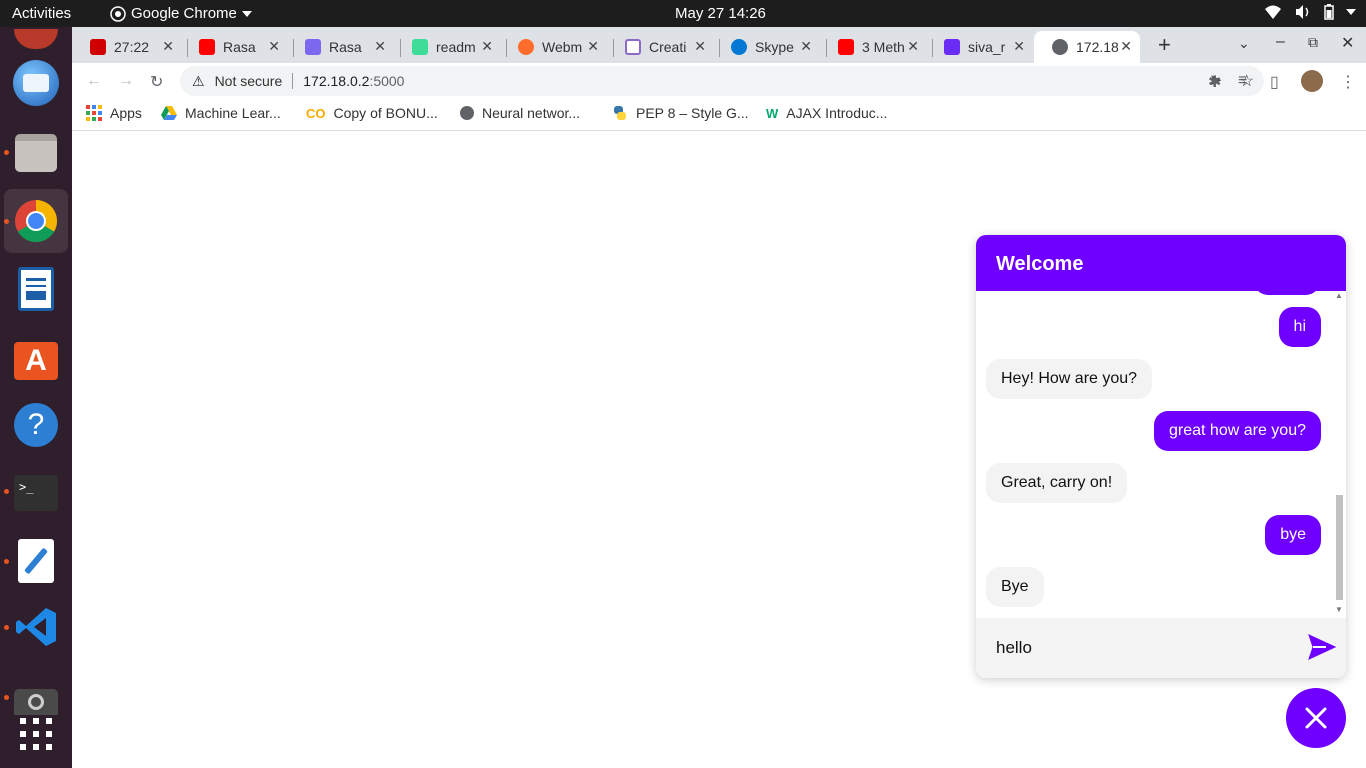  Describe the element at coordinates (553, 47) in the screenshot. I see `tab-4: Webm ✕` at that location.